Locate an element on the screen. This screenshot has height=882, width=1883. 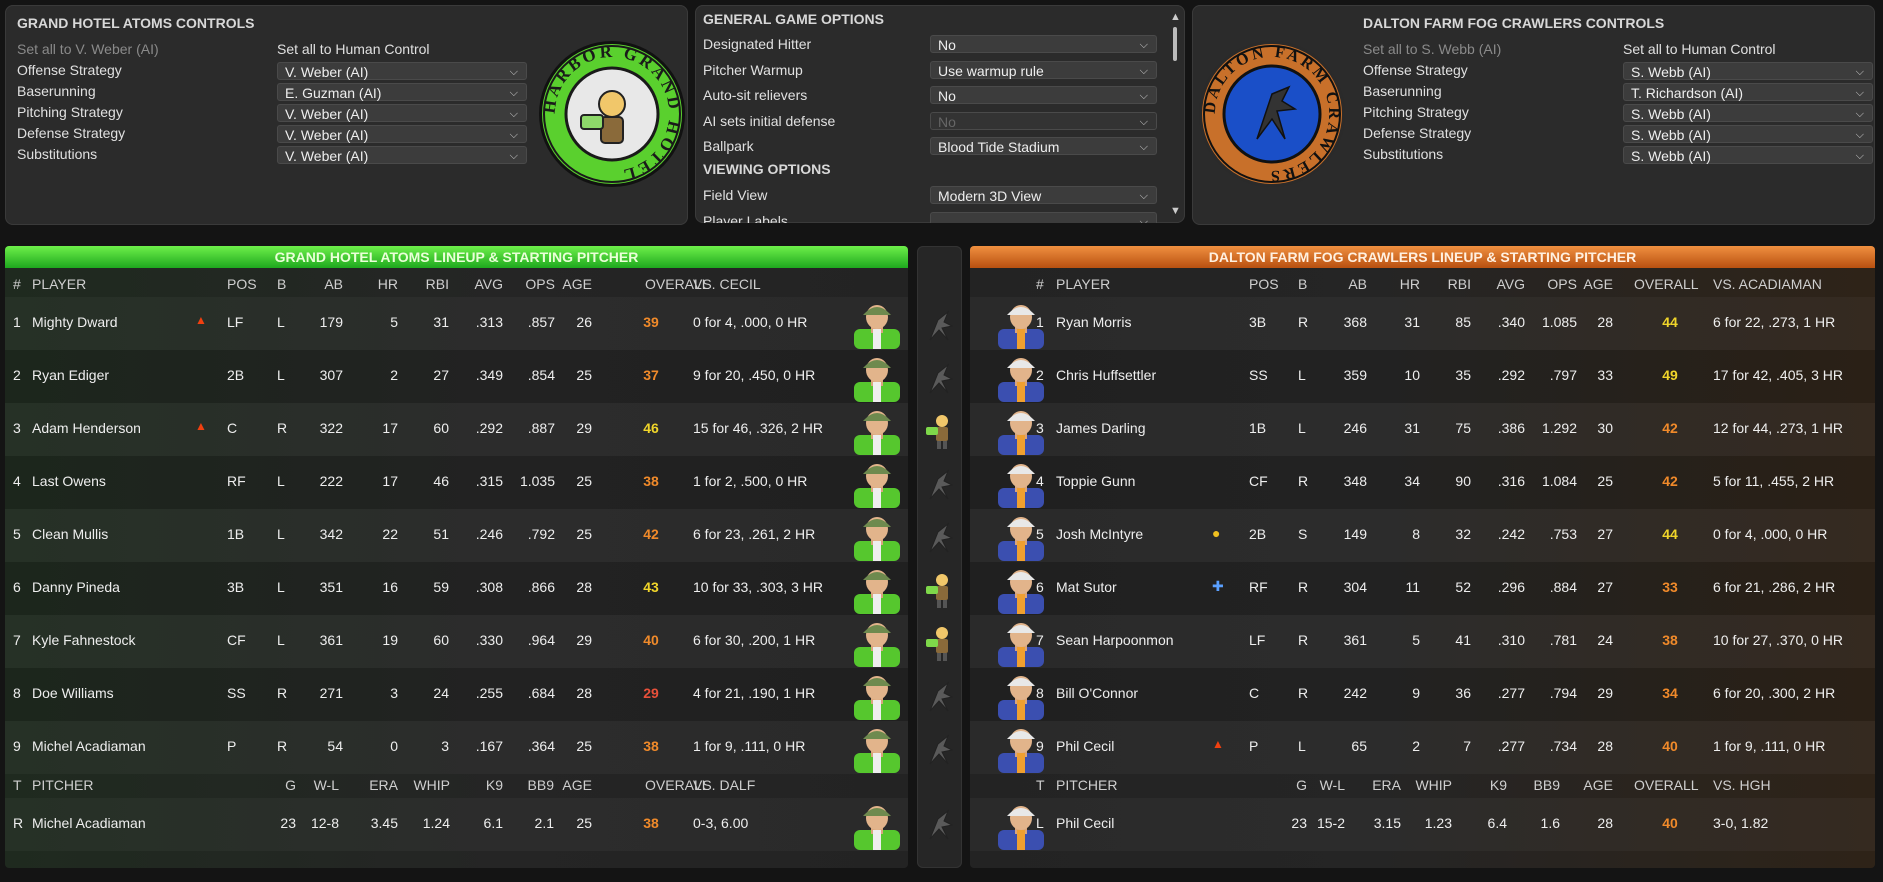
player-name: Chris Huffsettler is located at coordinates (1106, 375).